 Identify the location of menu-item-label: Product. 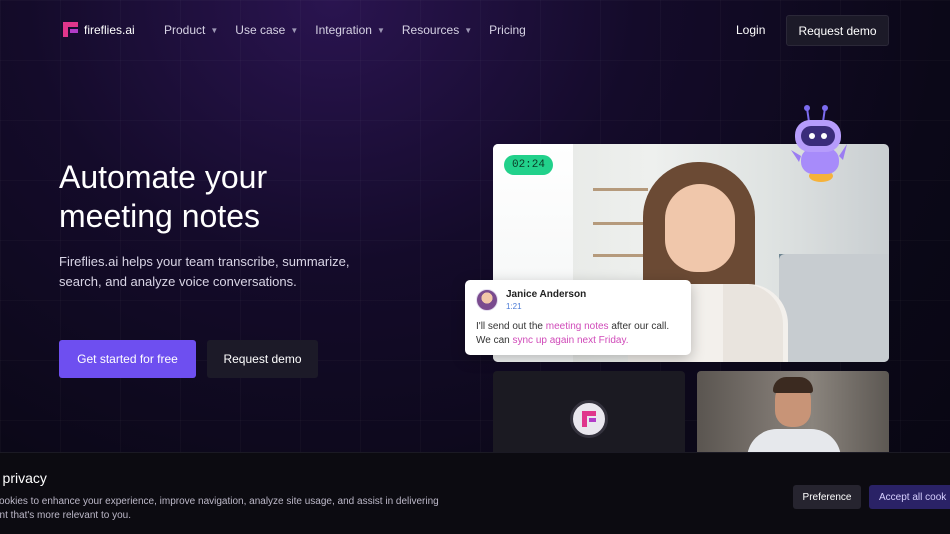
(185, 30).